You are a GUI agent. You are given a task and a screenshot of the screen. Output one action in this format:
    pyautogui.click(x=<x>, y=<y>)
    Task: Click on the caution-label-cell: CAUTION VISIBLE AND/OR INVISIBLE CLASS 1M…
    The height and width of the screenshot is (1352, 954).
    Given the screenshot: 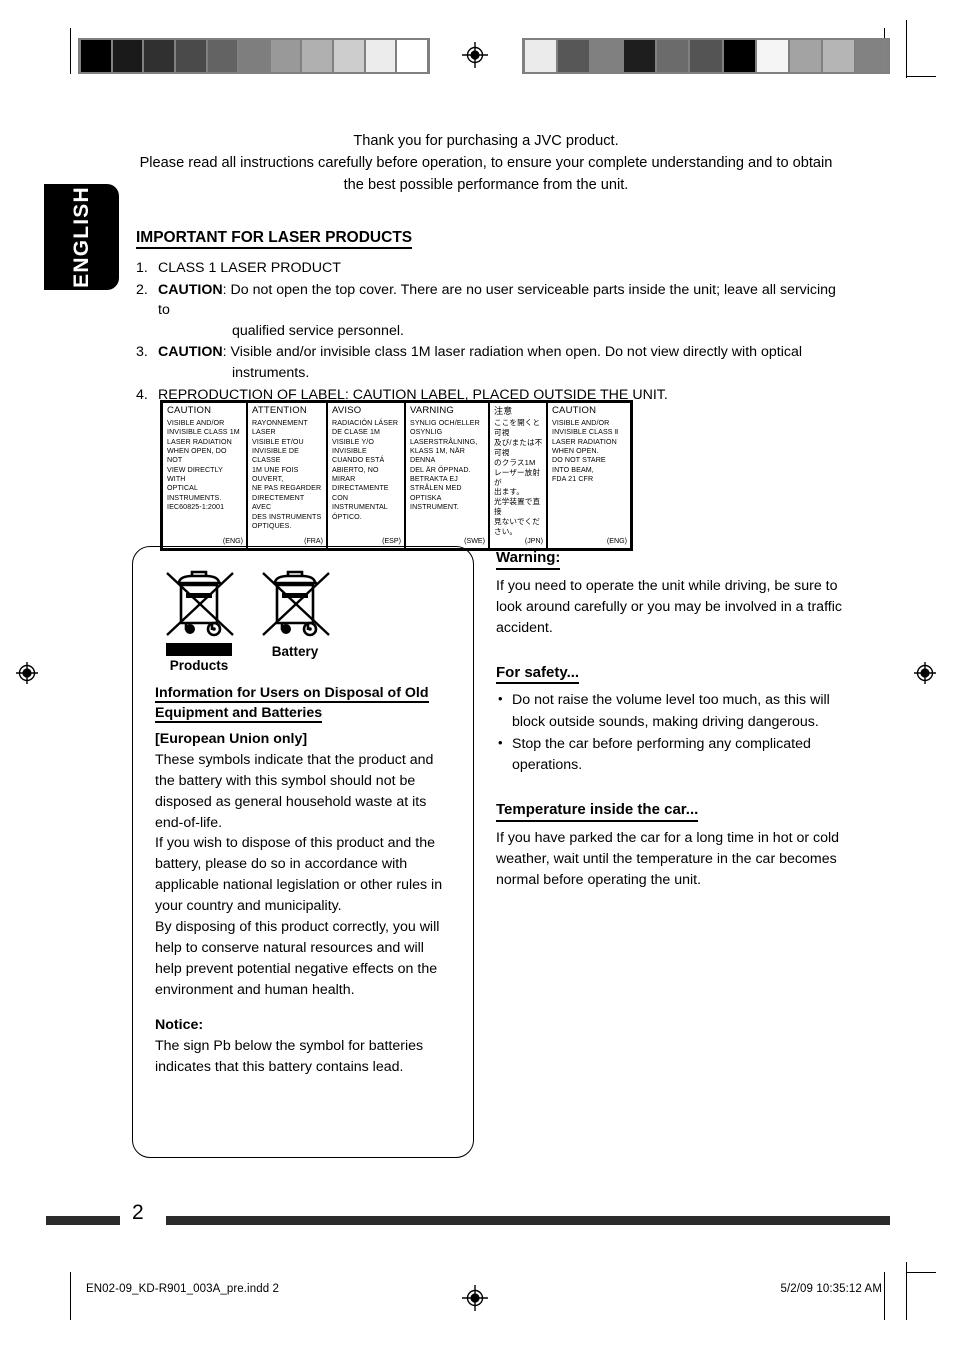 What is the action you would take?
    pyautogui.click(x=204, y=475)
    